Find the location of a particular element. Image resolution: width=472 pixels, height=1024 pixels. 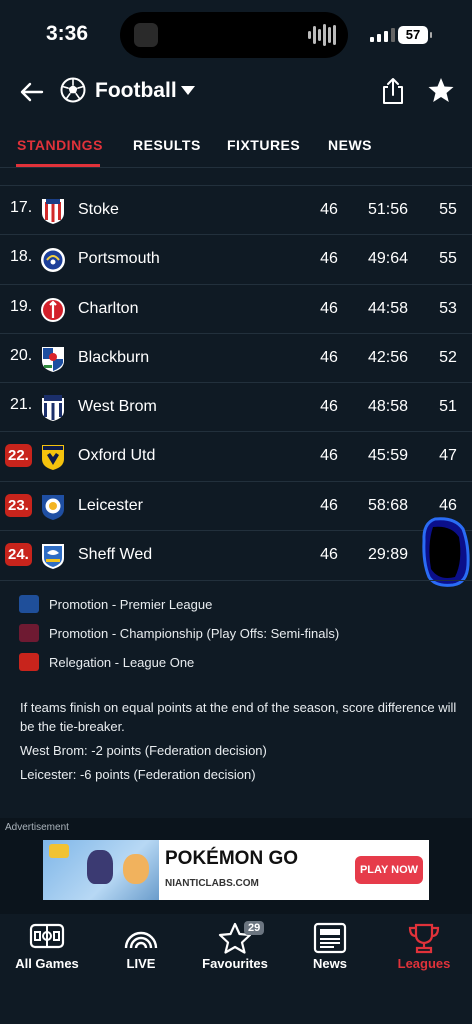

position-relegation-badge: 22. is located at coordinates (18, 456).